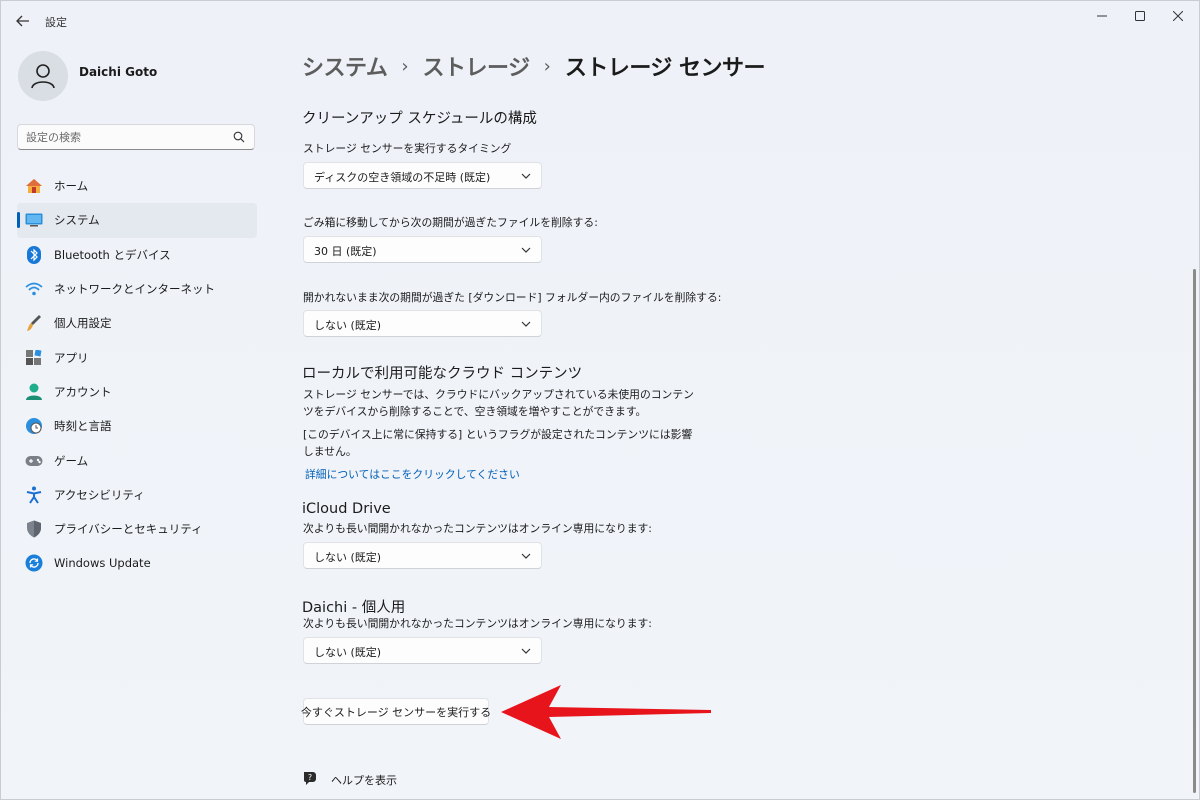 Image resolution: width=1200 pixels, height=800 pixels. I want to click on avatar, so click(43, 76).